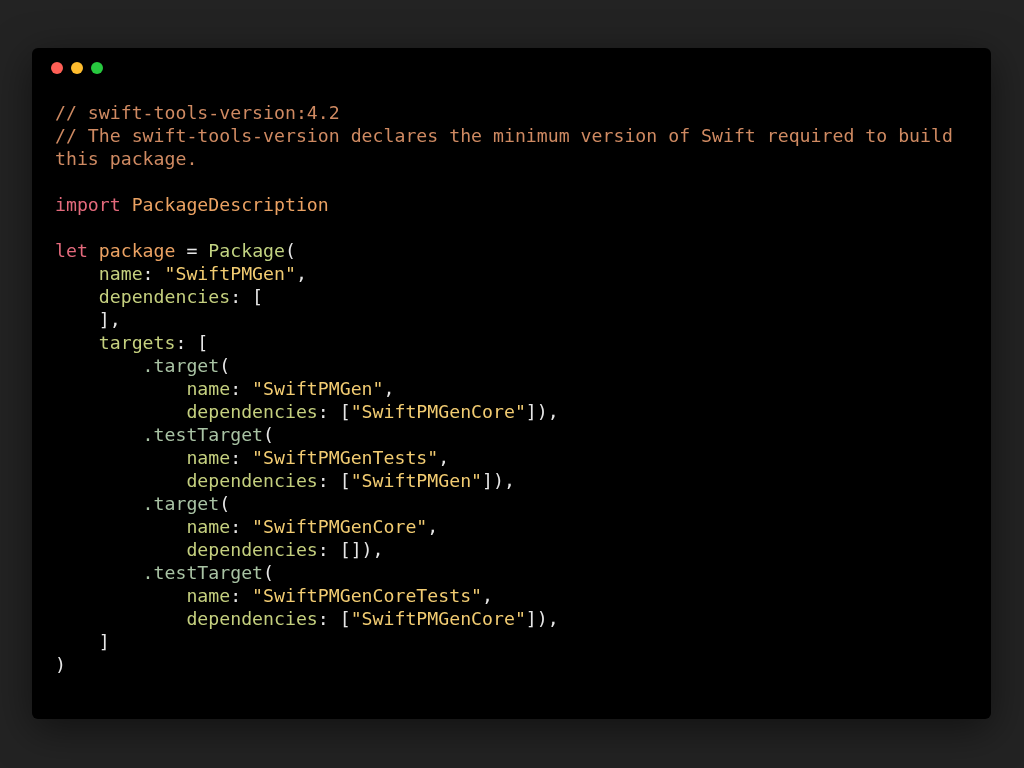 Image resolution: width=1024 pixels, height=768 pixels. I want to click on code-comment: // The swift-tools-version declares the minimum version of Swift required to build this package., so click(504, 147).